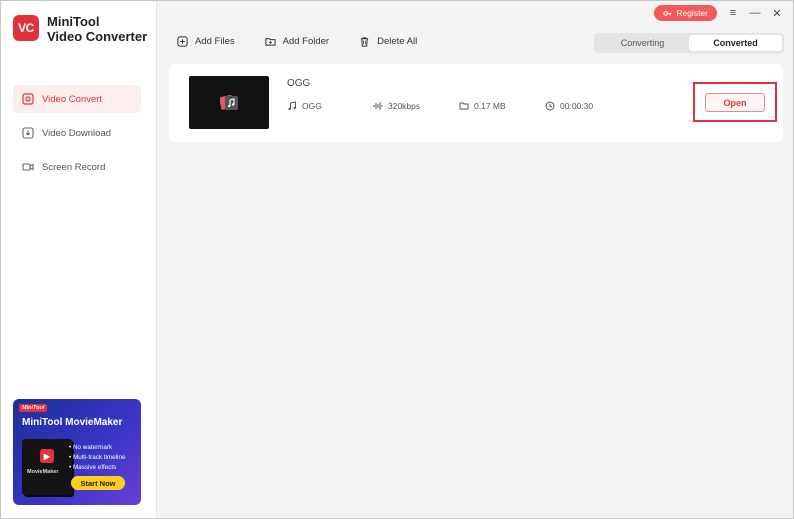  I want to click on folder-plus-icon, so click(270, 42).